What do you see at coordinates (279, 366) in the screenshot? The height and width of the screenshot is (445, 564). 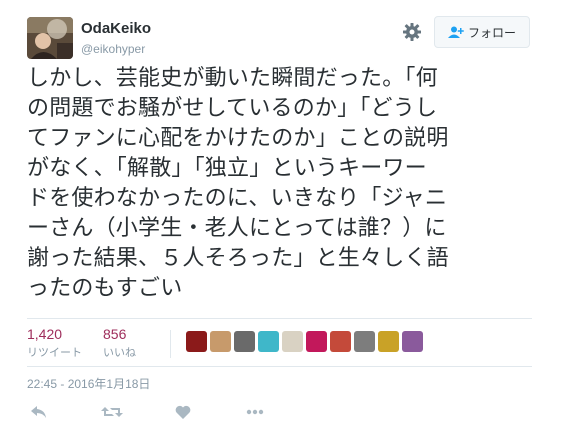 I see `divider-middle` at bounding box center [279, 366].